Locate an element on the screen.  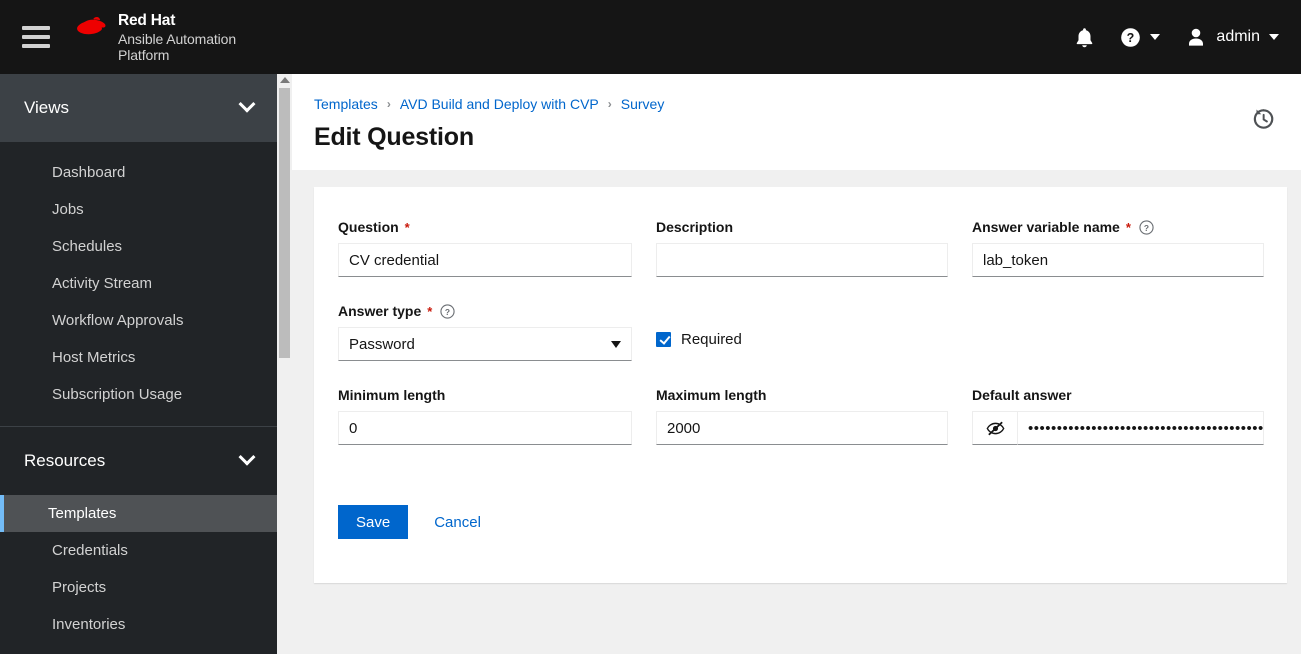
row2-empty-cell is located at coordinates (1118, 331).